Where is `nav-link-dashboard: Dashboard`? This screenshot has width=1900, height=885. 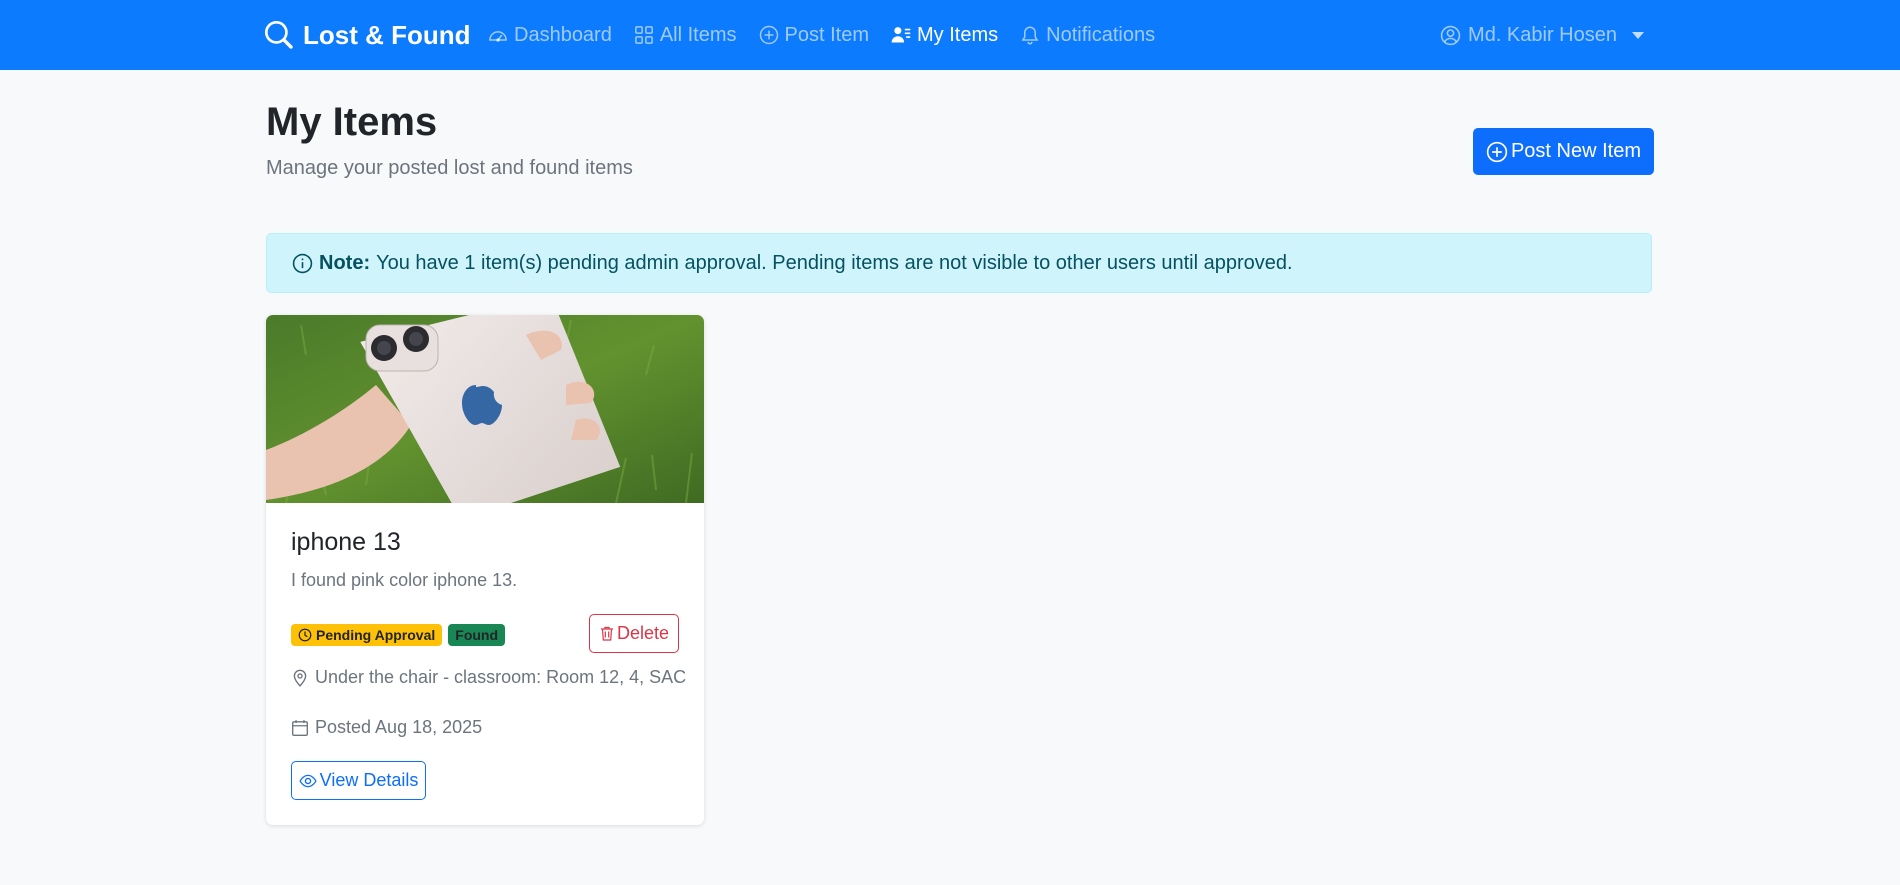
nav-link-dashboard: Dashboard is located at coordinates (550, 35).